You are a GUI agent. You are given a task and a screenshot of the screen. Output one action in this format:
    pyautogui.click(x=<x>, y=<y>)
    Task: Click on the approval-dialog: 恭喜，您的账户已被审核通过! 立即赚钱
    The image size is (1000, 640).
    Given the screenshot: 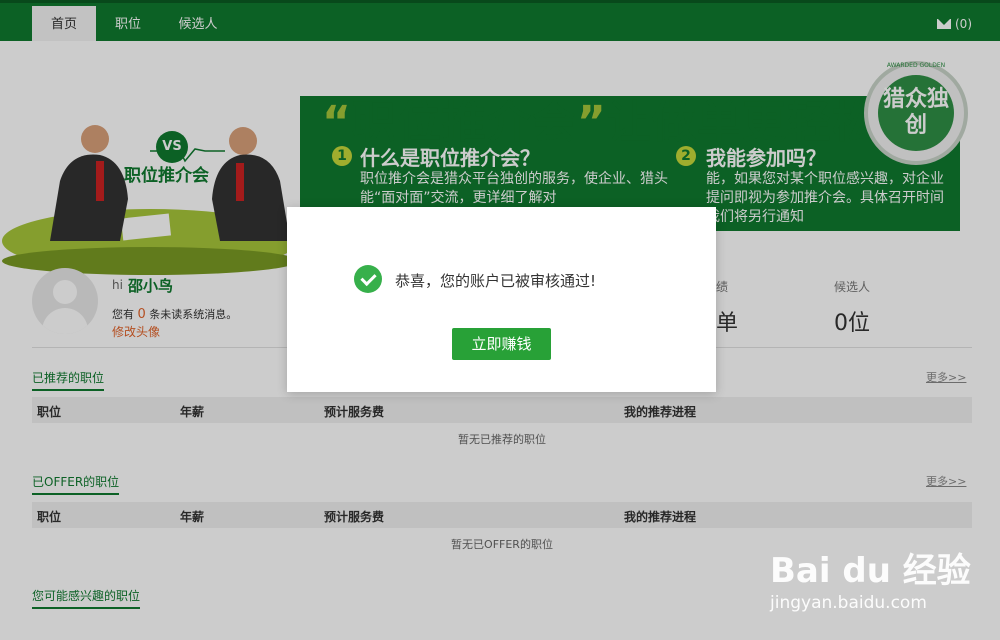 What is the action you would take?
    pyautogui.click(x=501, y=299)
    